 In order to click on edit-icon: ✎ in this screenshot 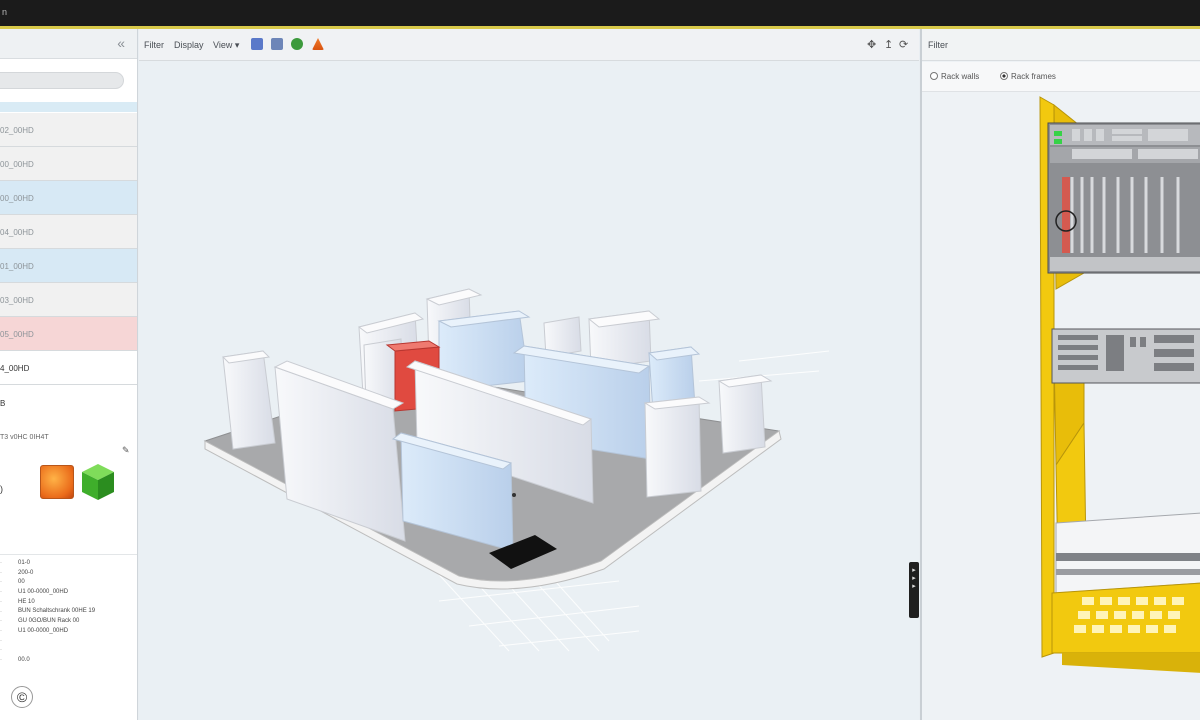, I will do `click(126, 450)`.